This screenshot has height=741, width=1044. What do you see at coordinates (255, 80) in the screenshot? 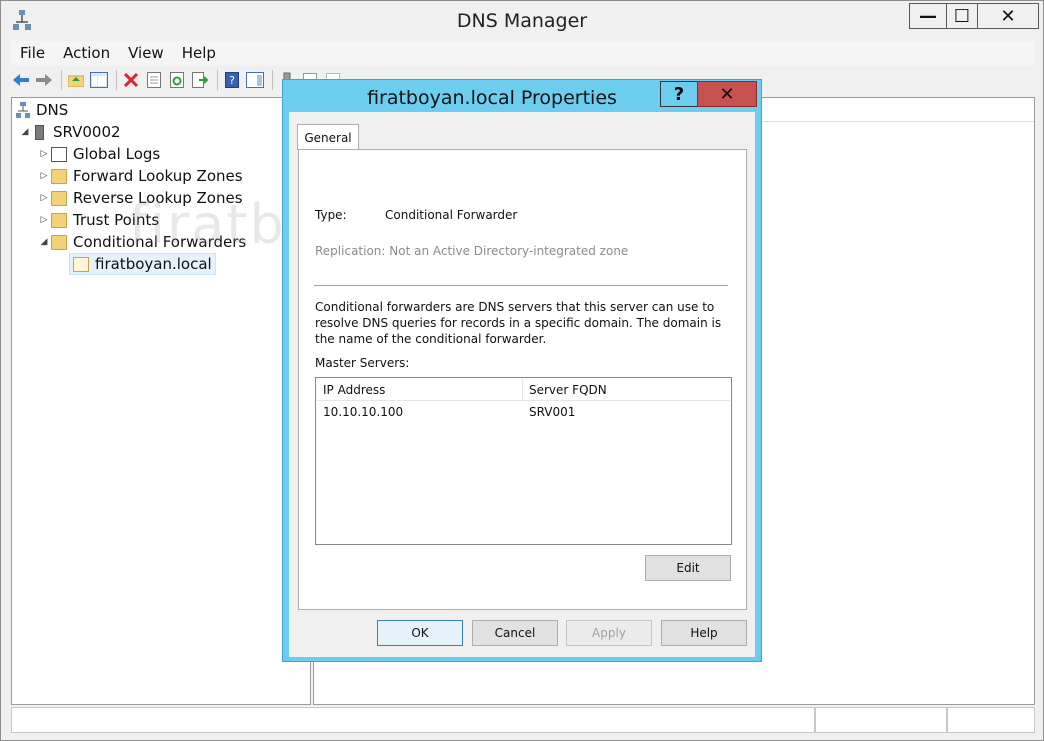
I see `action-pane-icon` at bounding box center [255, 80].